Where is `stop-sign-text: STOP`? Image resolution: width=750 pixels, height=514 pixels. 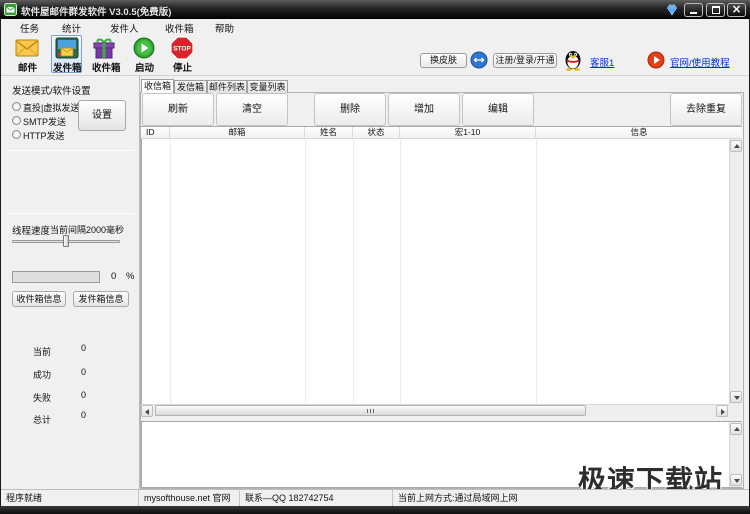
stop-sign-text: STOP is located at coordinates (182, 49).